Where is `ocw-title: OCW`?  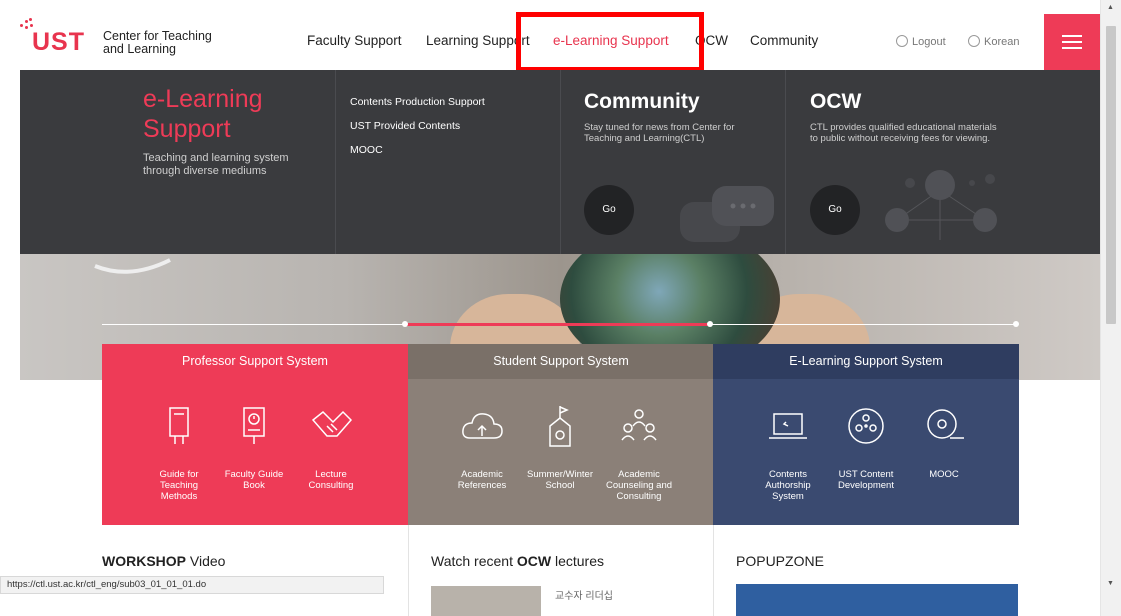 ocw-title: OCW is located at coordinates (836, 101).